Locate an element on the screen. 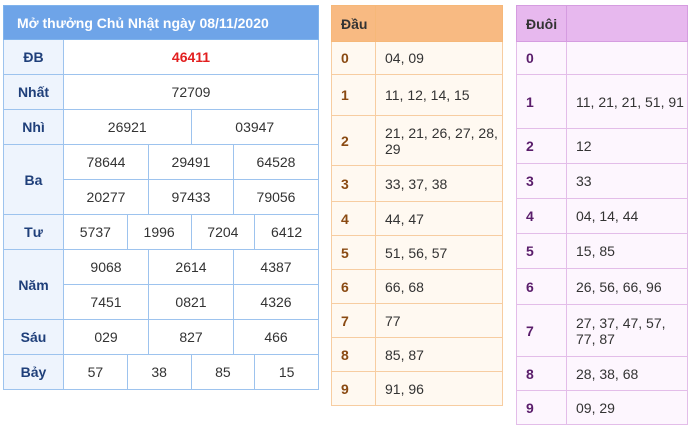 This screenshot has height=436, width=697. prize-value: 9068 is located at coordinates (106, 267).